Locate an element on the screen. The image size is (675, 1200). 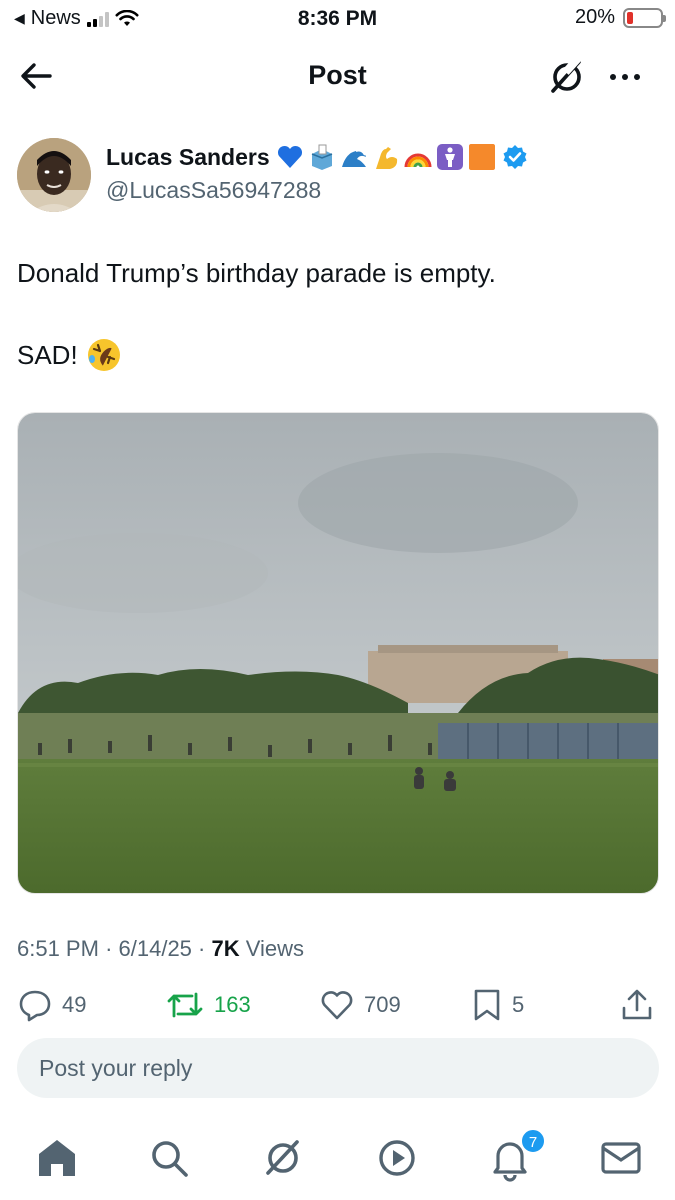
home-icon is located at coordinates (57, 1158).